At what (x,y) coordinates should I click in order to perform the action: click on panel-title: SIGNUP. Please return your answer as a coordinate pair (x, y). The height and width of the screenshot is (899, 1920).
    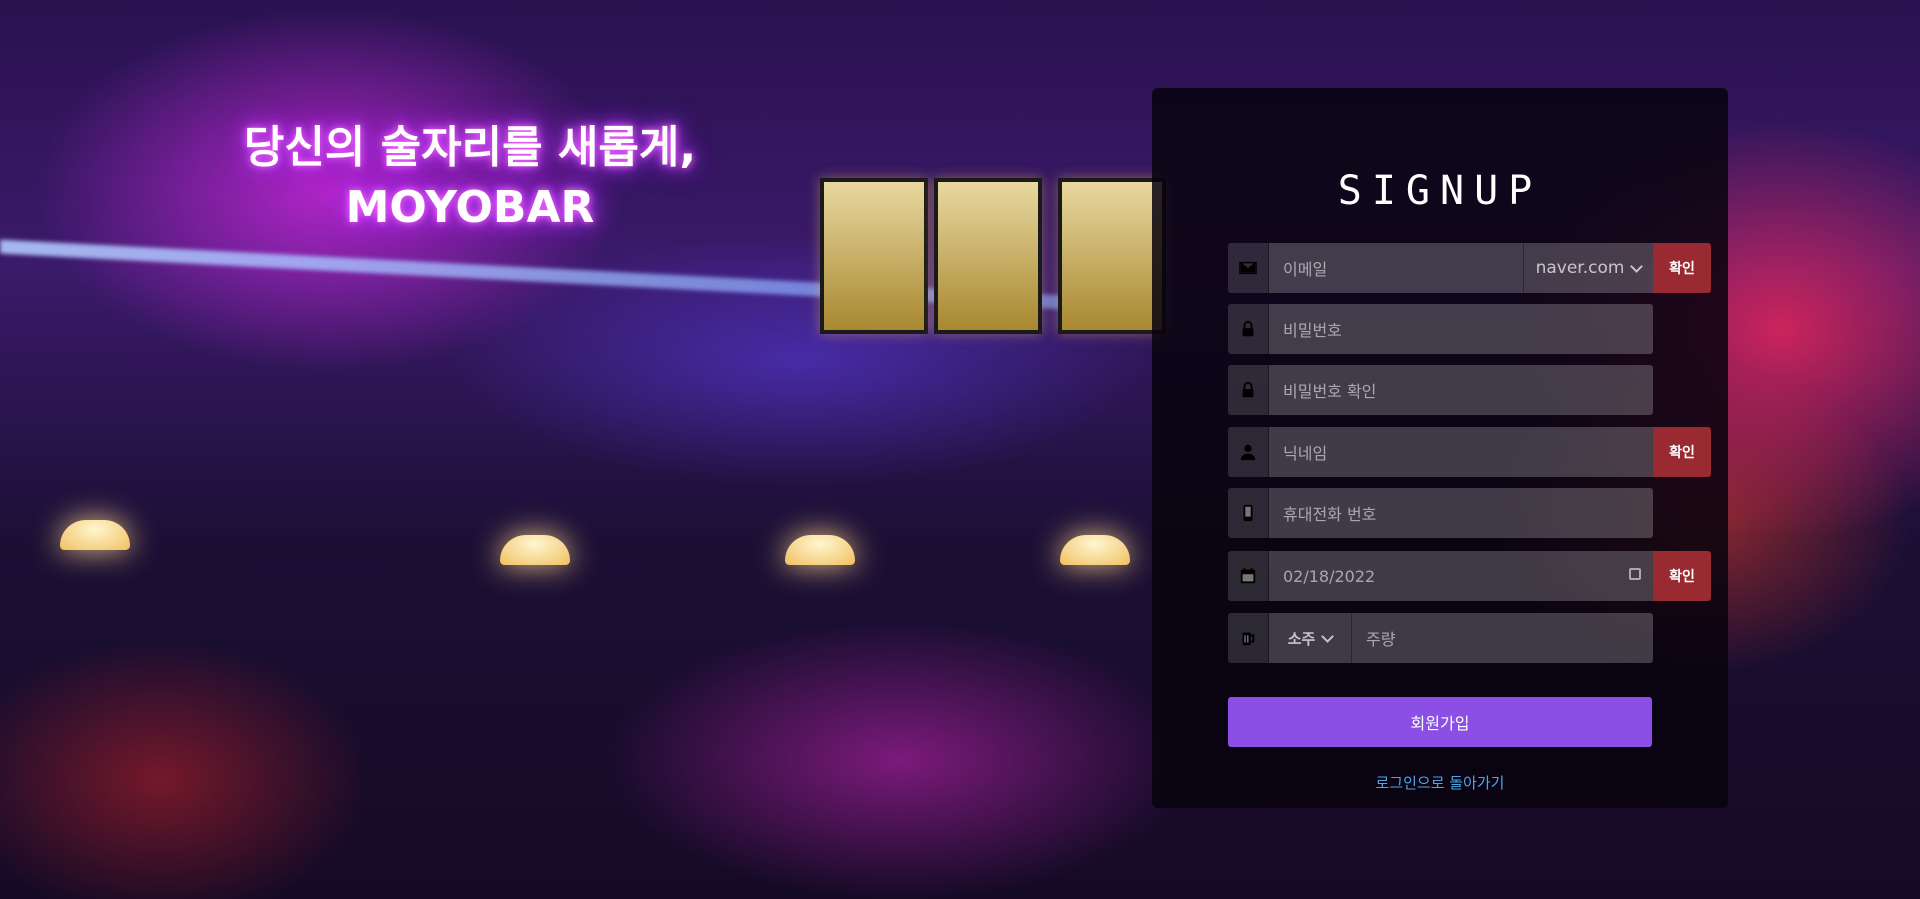
    Looking at the image, I should click on (1440, 191).